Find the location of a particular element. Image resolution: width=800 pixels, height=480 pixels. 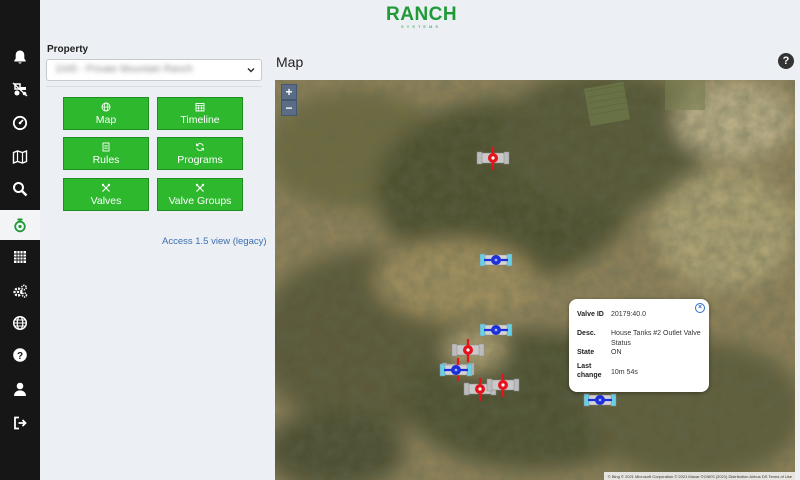

sidebar-item-map is located at coordinates (20, 157).